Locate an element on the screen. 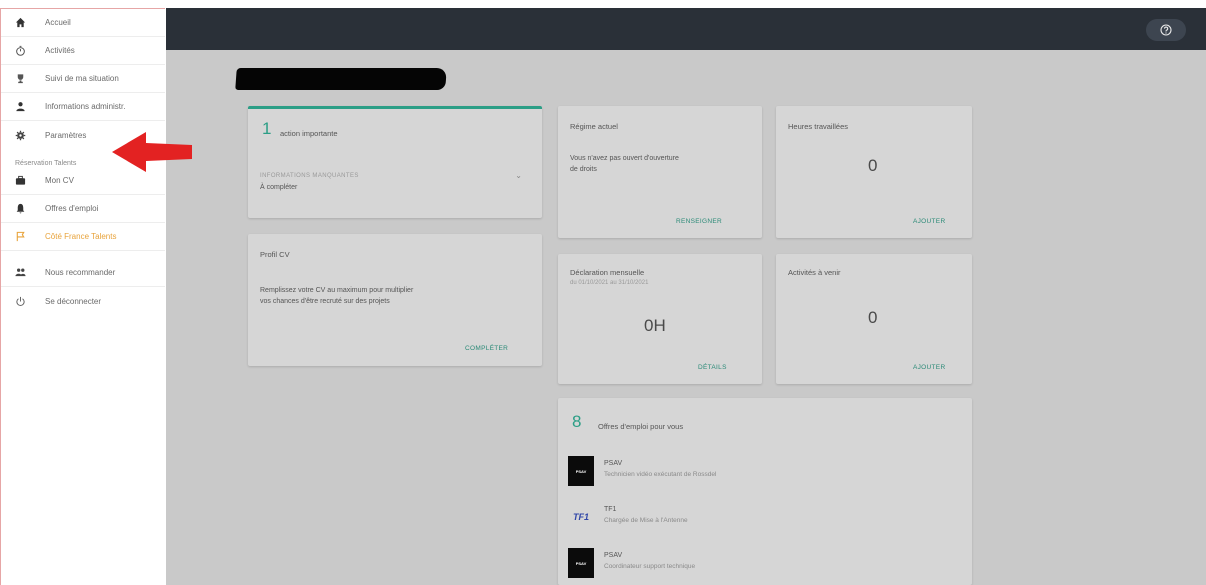 This screenshot has height=585, width=1206. gear-icon is located at coordinates (20, 135).